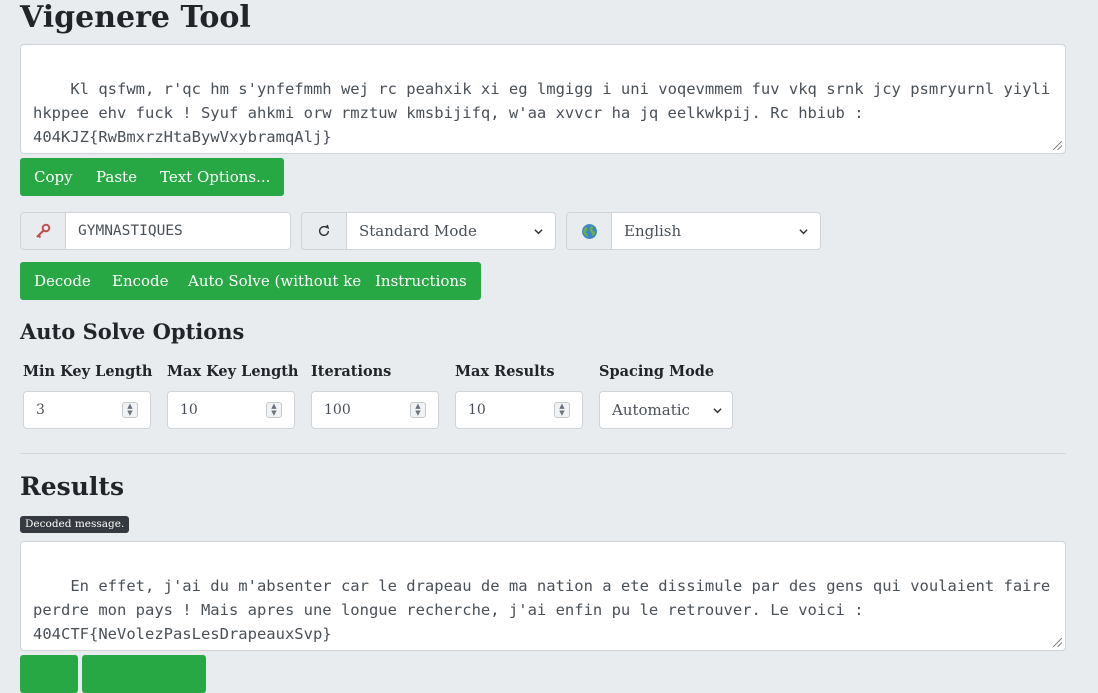  What do you see at coordinates (477, 410) in the screenshot?
I see `max-results-value: 10` at bounding box center [477, 410].